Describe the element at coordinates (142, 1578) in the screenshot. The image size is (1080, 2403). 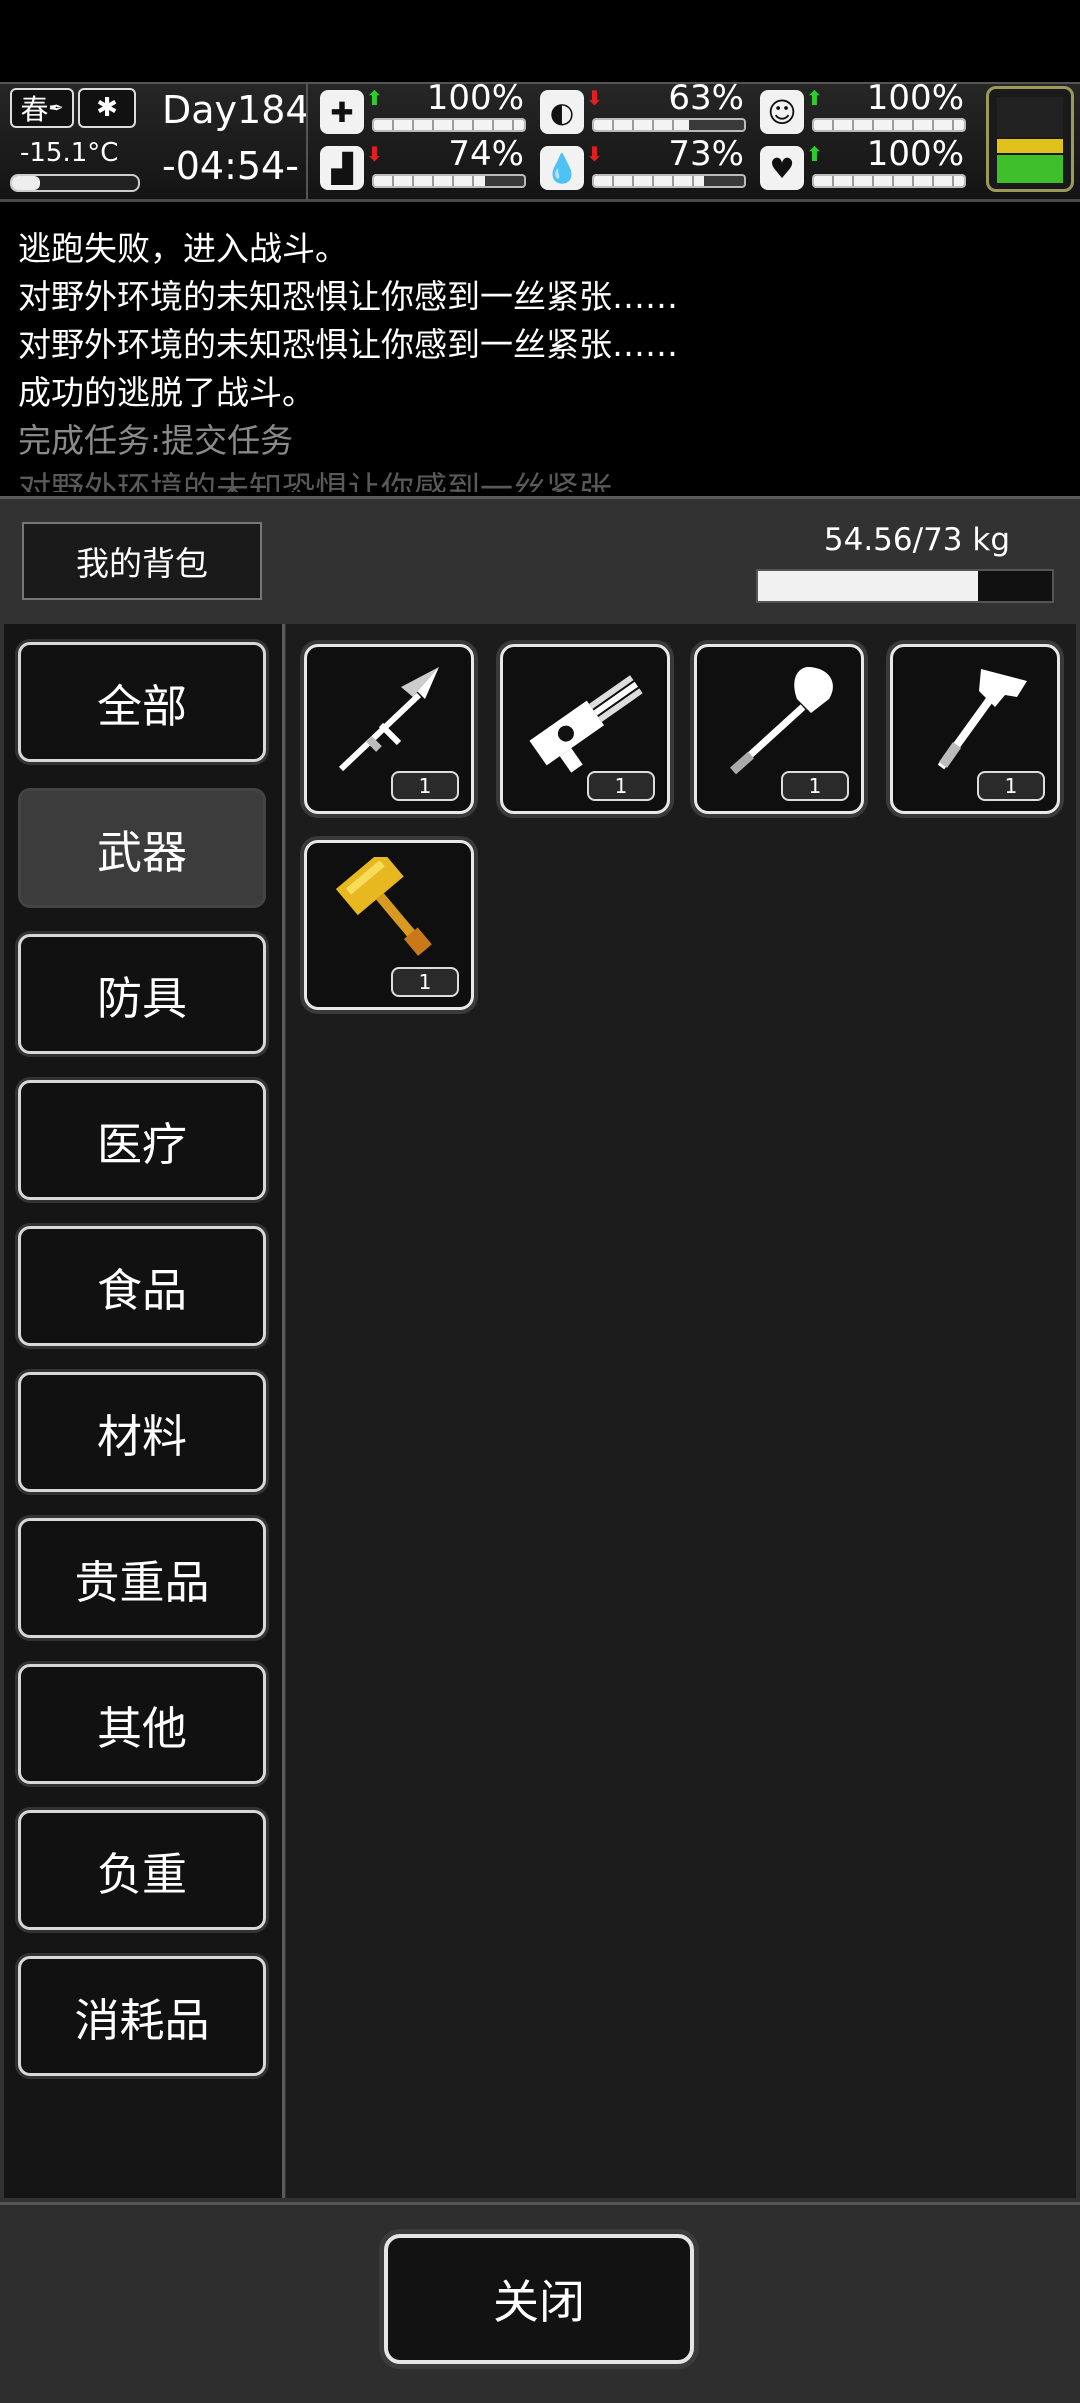
I see `category-valuables: 贵重品` at that location.